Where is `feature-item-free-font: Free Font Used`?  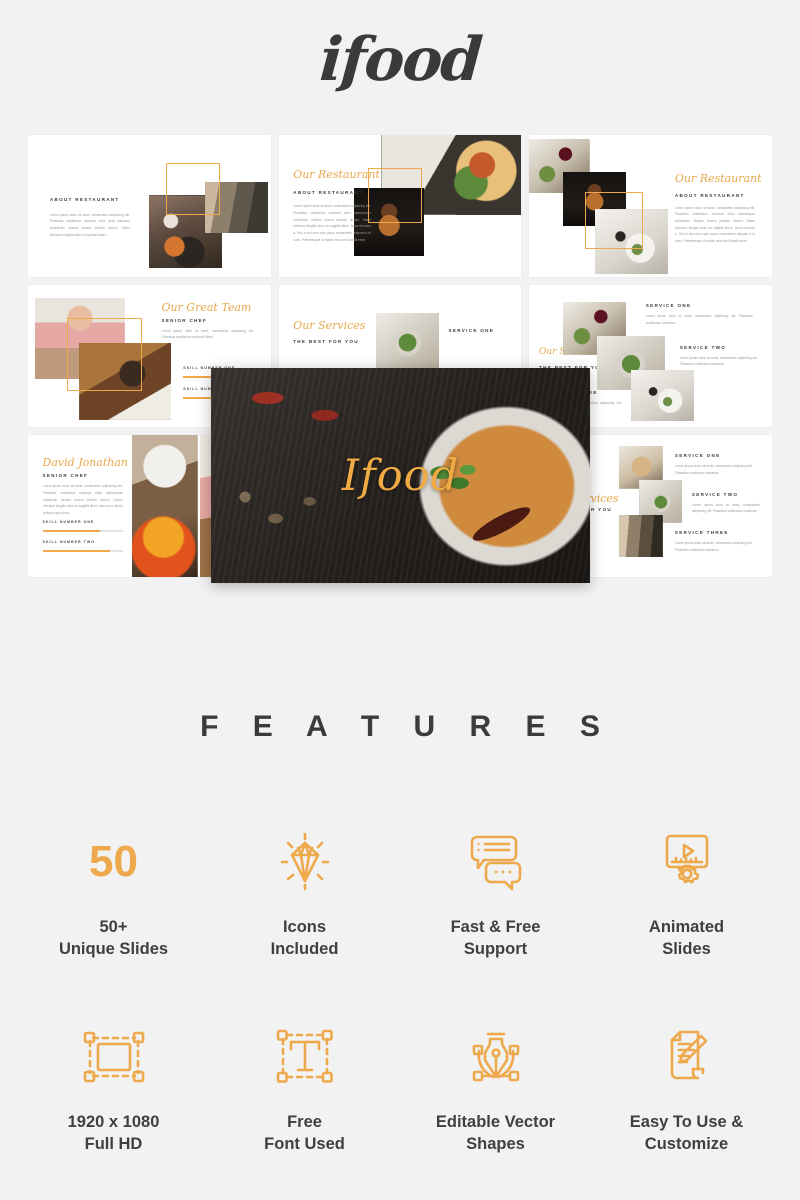 feature-item-free-font: Free Font Used is located at coordinates (304, 1087).